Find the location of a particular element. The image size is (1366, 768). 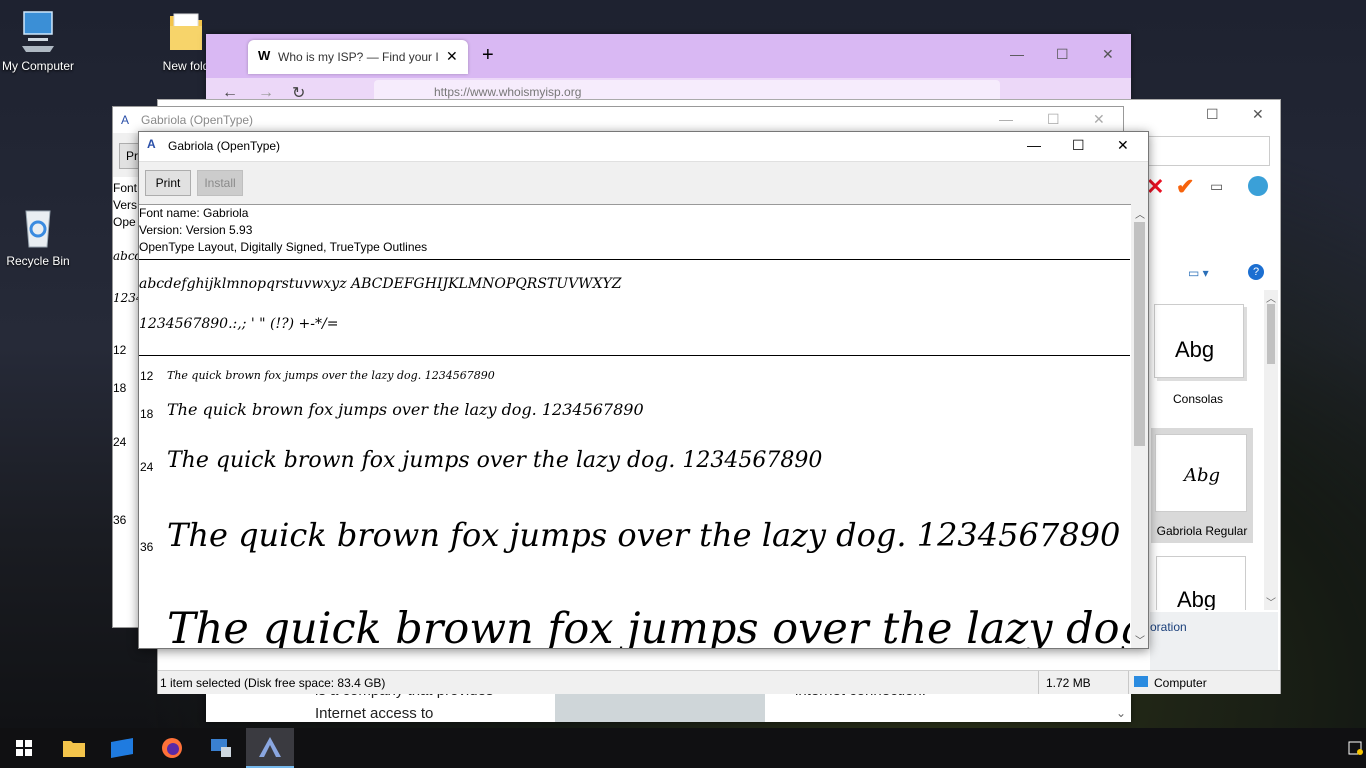

tab-title: Who is my ISP? — Find your Int is located at coordinates (358, 57).